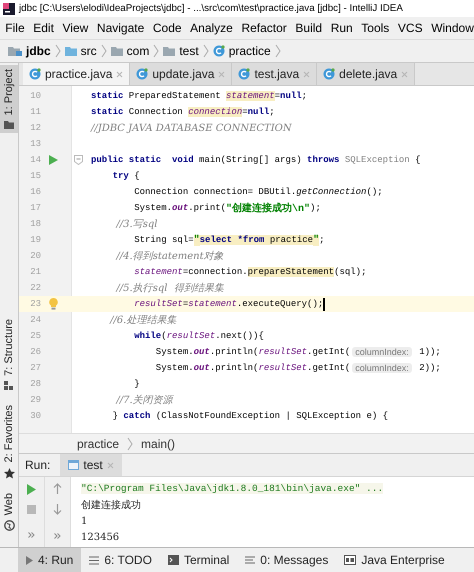  I want to click on code-token: connection, so click(215, 112).